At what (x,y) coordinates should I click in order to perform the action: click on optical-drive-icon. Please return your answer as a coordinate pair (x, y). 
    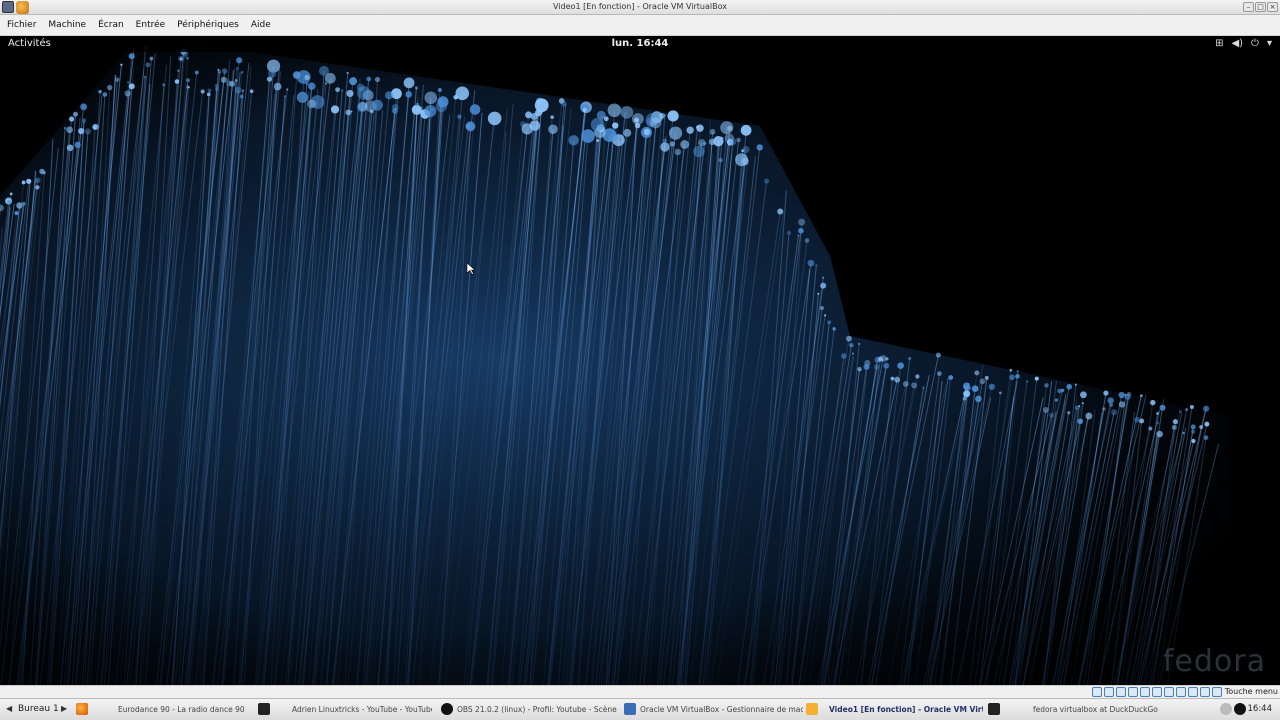
    Looking at the image, I should click on (1109, 692).